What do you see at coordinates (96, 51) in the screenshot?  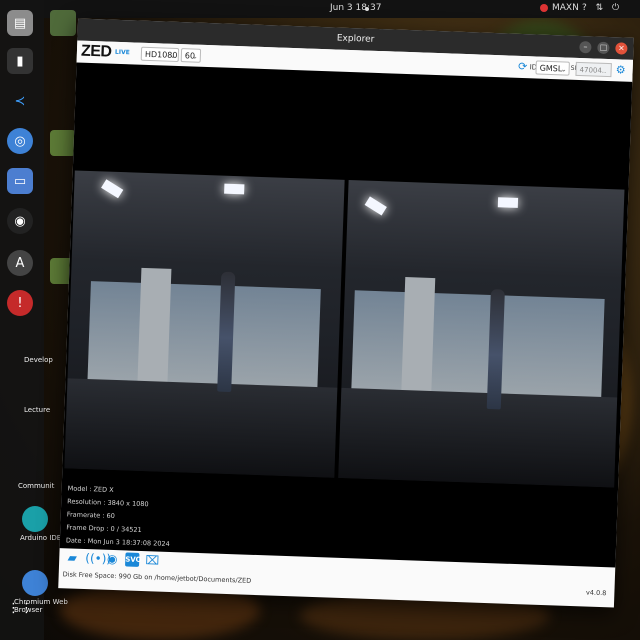 I see `zed-logo: ZED` at bounding box center [96, 51].